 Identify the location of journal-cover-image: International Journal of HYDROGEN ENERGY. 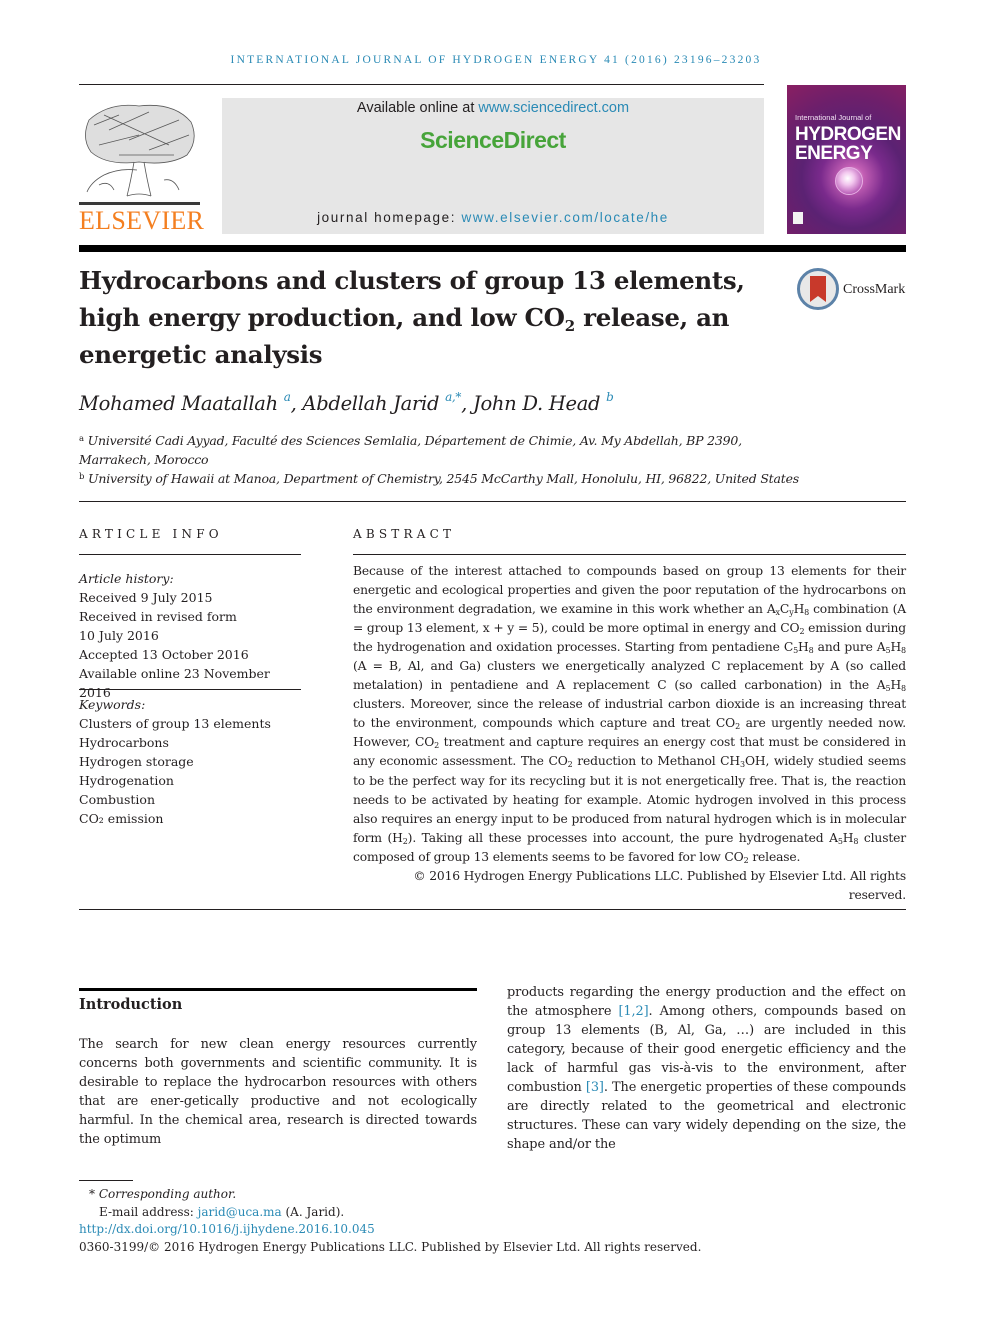
(846, 159).